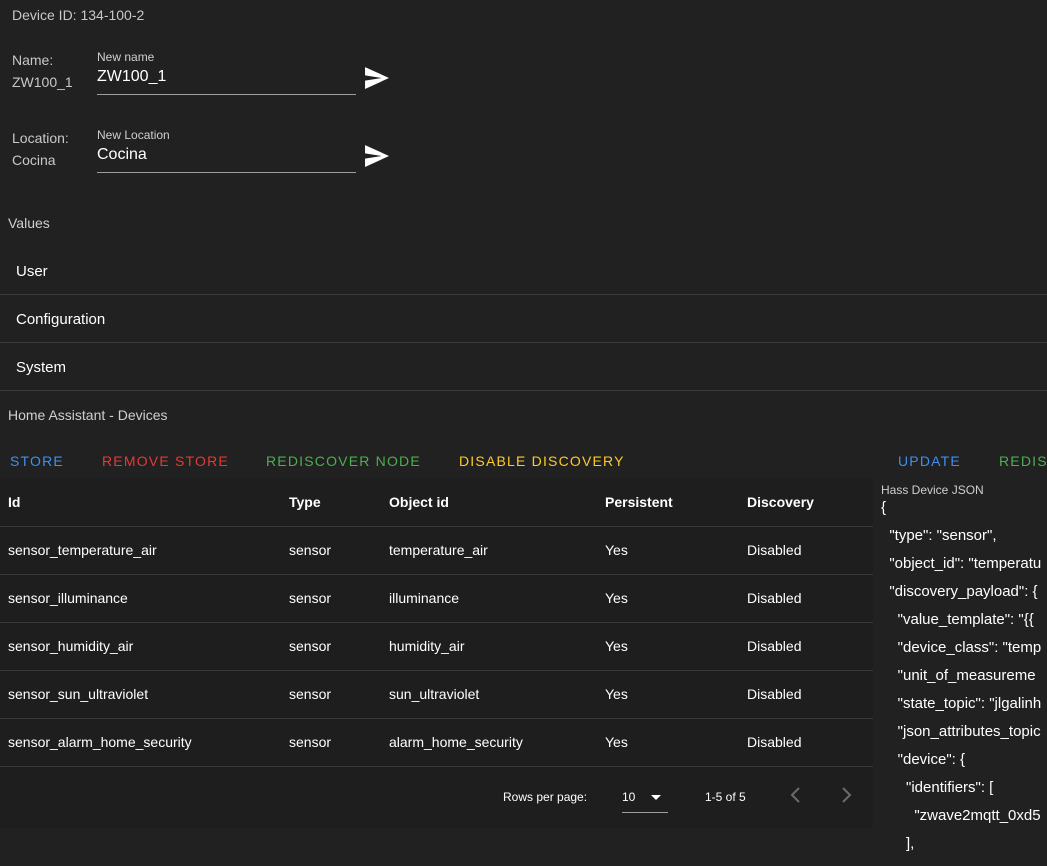 Image resolution: width=1047 pixels, height=866 pixels. Describe the element at coordinates (898, 843) in the screenshot. I see `json-line: ],` at that location.